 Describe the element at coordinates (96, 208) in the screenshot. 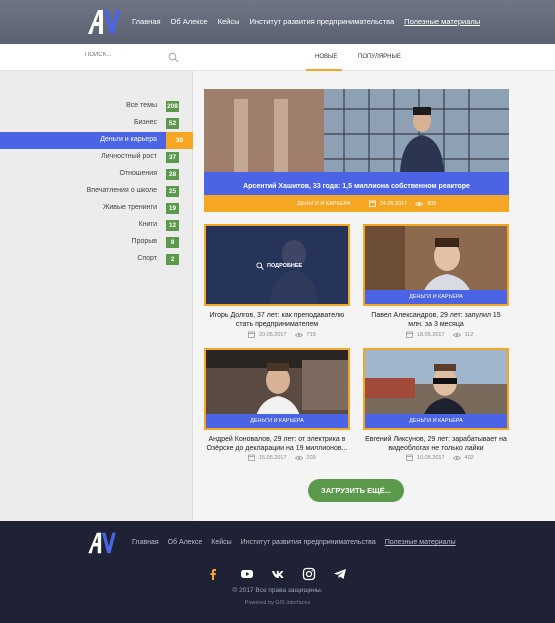

I see `category-item: Живые тренинги 19` at that location.